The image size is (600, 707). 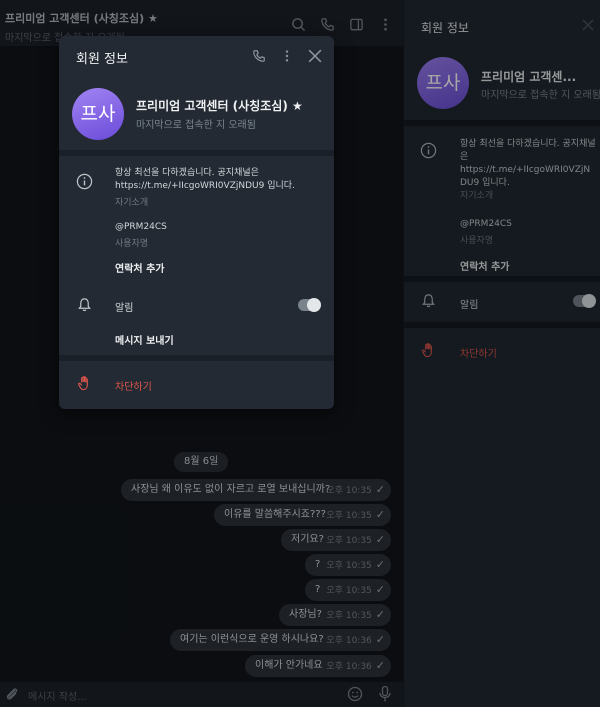 I want to click on notifications-label: 알림, so click(x=124, y=308).